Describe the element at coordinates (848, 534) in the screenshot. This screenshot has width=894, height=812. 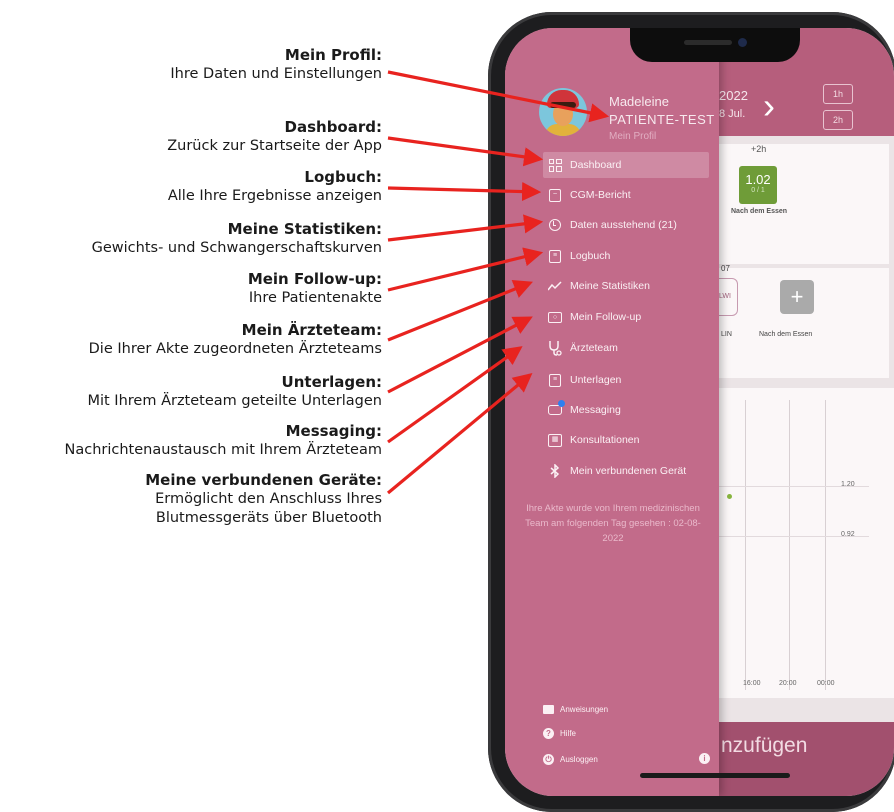
I see `chart-y-label: 0.92` at that location.